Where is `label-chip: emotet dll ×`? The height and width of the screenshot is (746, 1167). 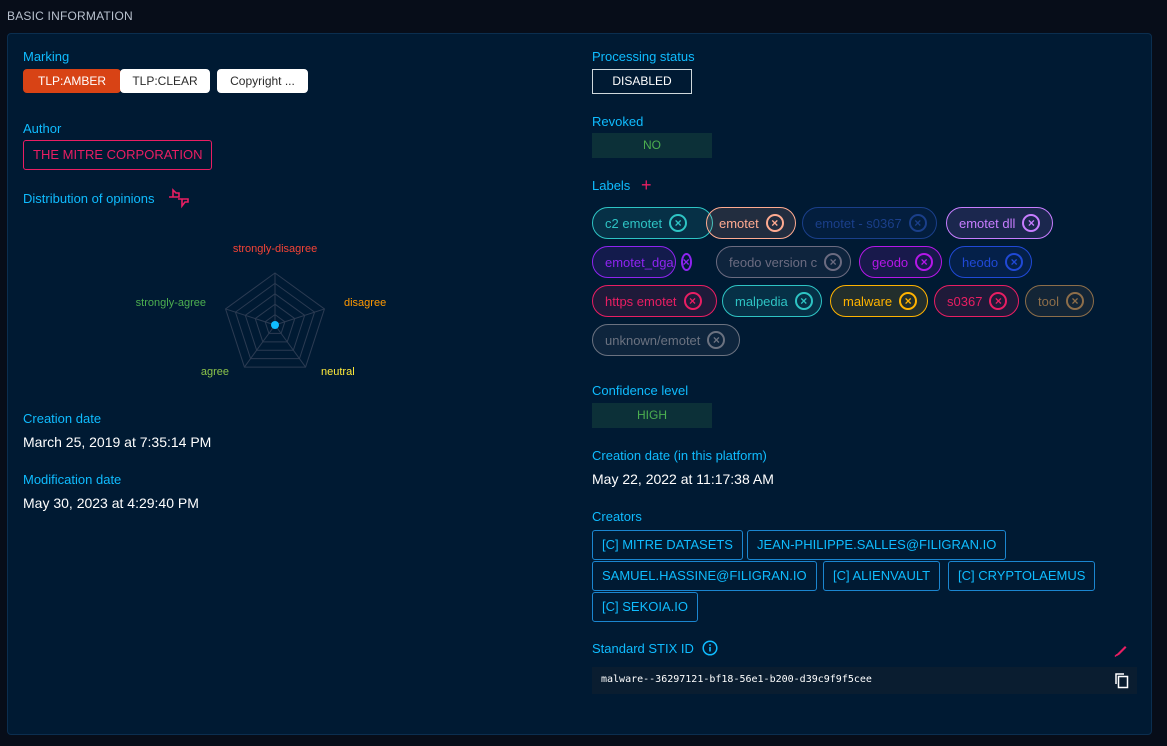 label-chip: emotet dll × is located at coordinates (999, 223).